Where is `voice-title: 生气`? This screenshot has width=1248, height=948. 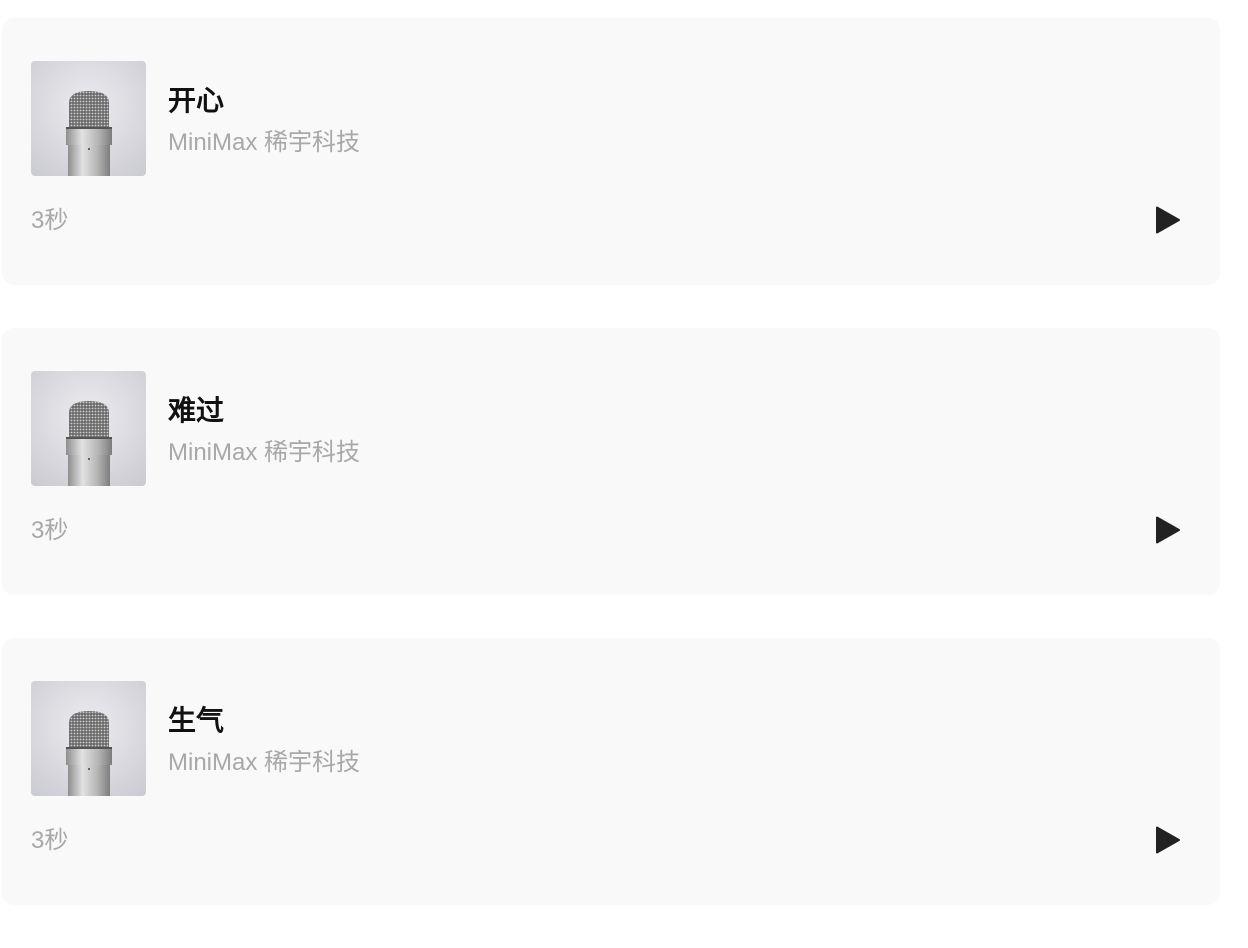
voice-title: 生气 is located at coordinates (196, 720).